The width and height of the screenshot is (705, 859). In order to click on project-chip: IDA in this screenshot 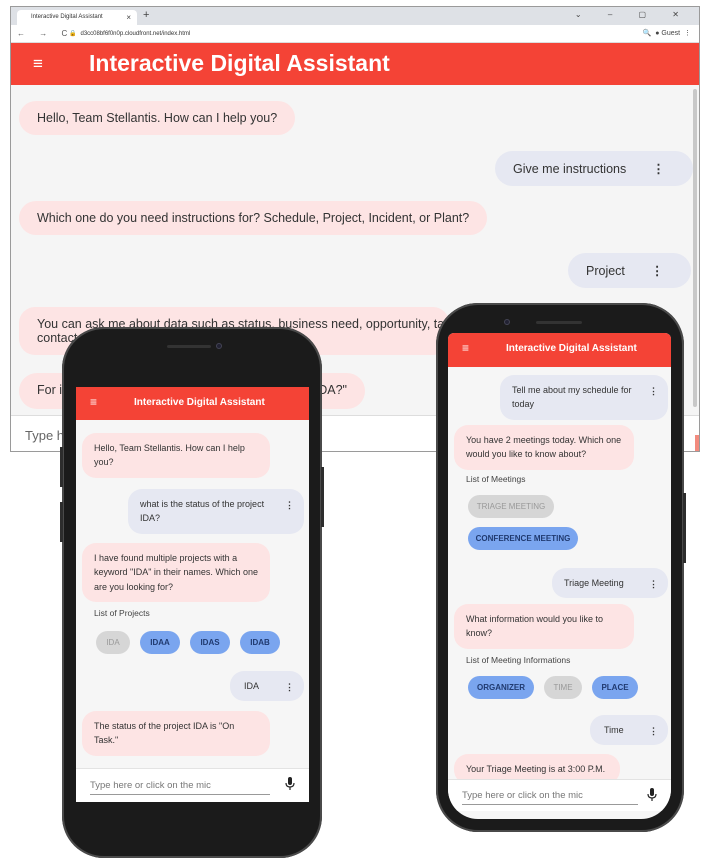, I will do `click(113, 642)`.